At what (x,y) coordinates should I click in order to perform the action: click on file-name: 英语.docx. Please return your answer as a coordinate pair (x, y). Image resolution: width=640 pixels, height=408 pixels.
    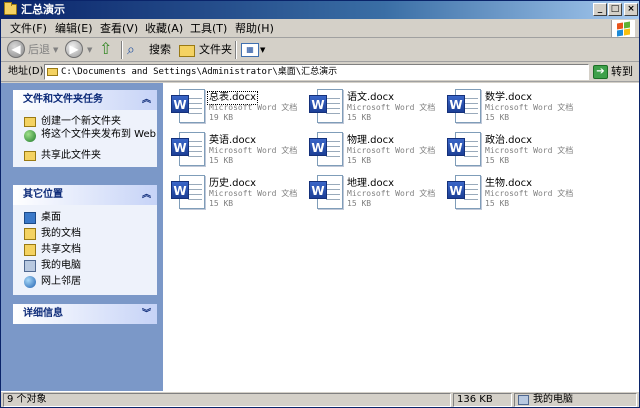
    Looking at the image, I should click on (233, 140).